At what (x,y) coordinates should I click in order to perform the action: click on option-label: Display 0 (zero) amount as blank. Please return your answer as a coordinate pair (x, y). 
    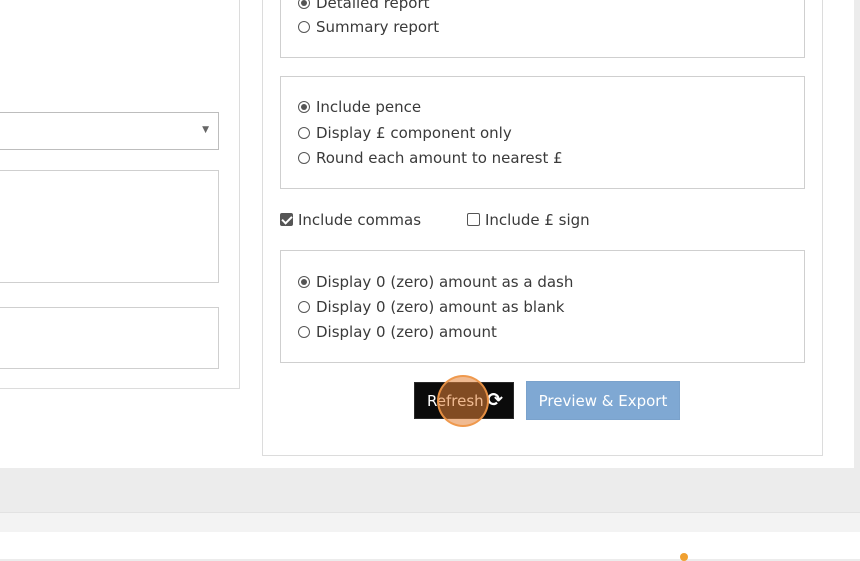
    Looking at the image, I should click on (440, 307).